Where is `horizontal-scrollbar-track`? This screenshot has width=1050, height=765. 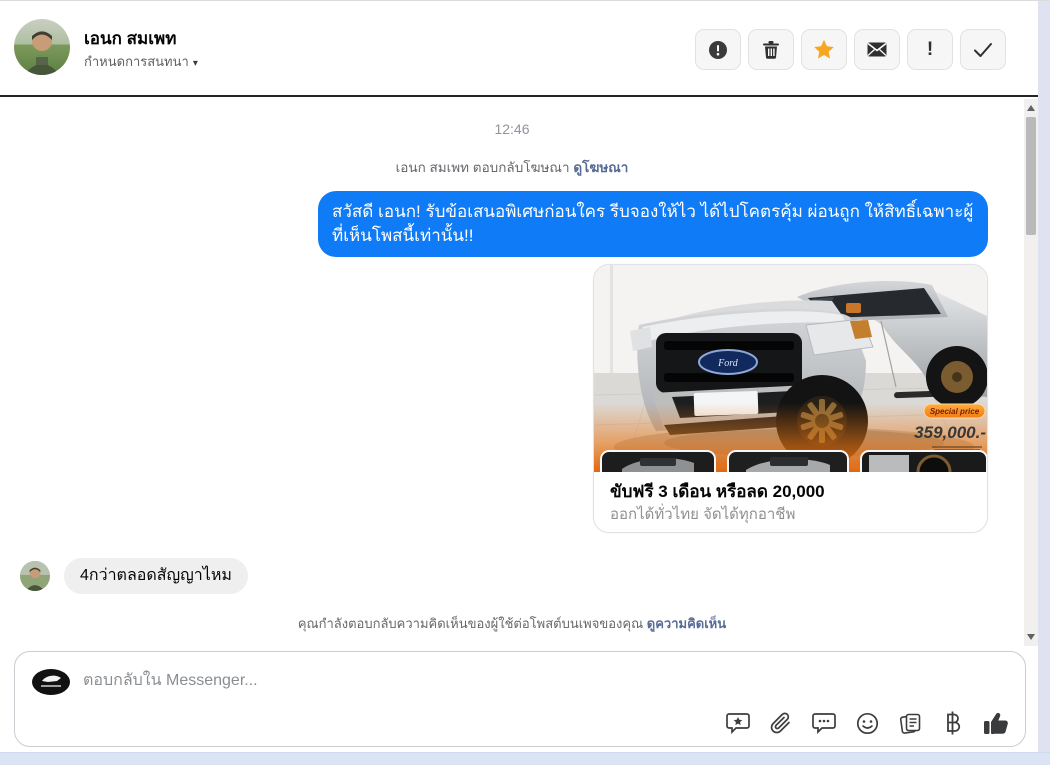
horizontal-scrollbar-track is located at coordinates (525, 758).